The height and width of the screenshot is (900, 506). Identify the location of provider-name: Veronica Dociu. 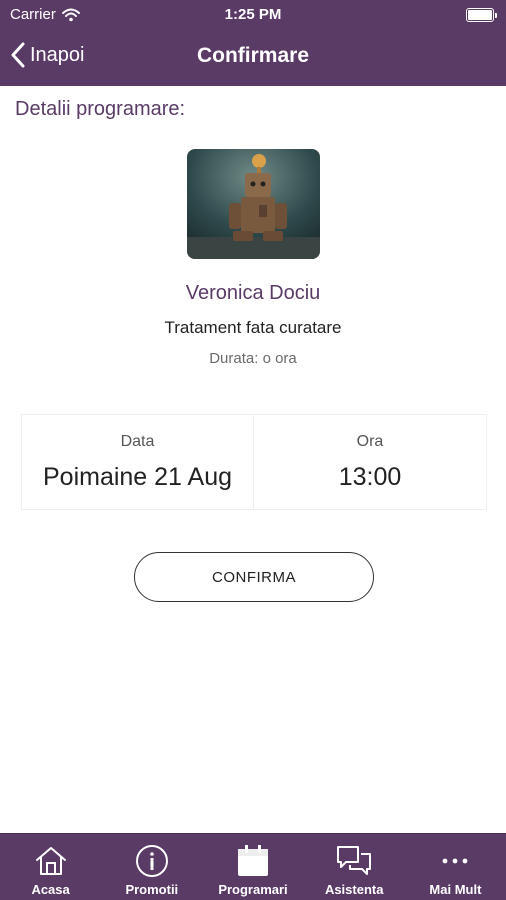
(253, 293).